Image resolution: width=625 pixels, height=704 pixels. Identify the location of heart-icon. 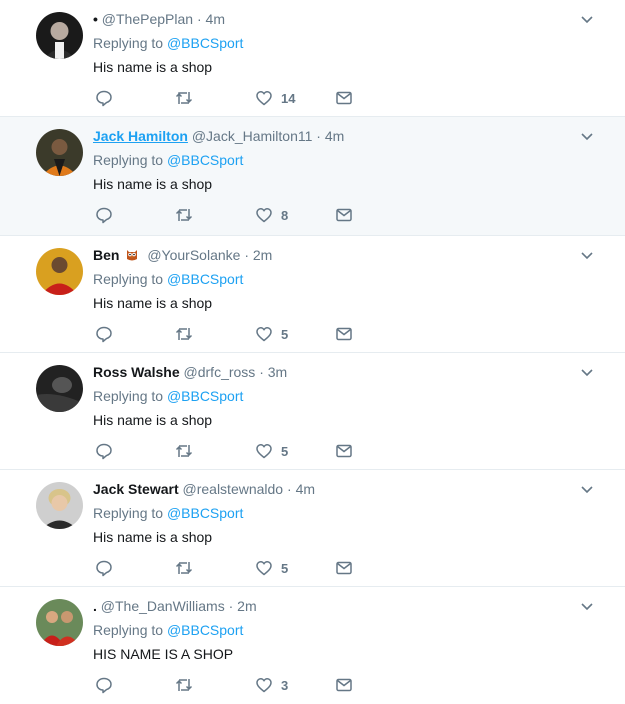
(264, 334).